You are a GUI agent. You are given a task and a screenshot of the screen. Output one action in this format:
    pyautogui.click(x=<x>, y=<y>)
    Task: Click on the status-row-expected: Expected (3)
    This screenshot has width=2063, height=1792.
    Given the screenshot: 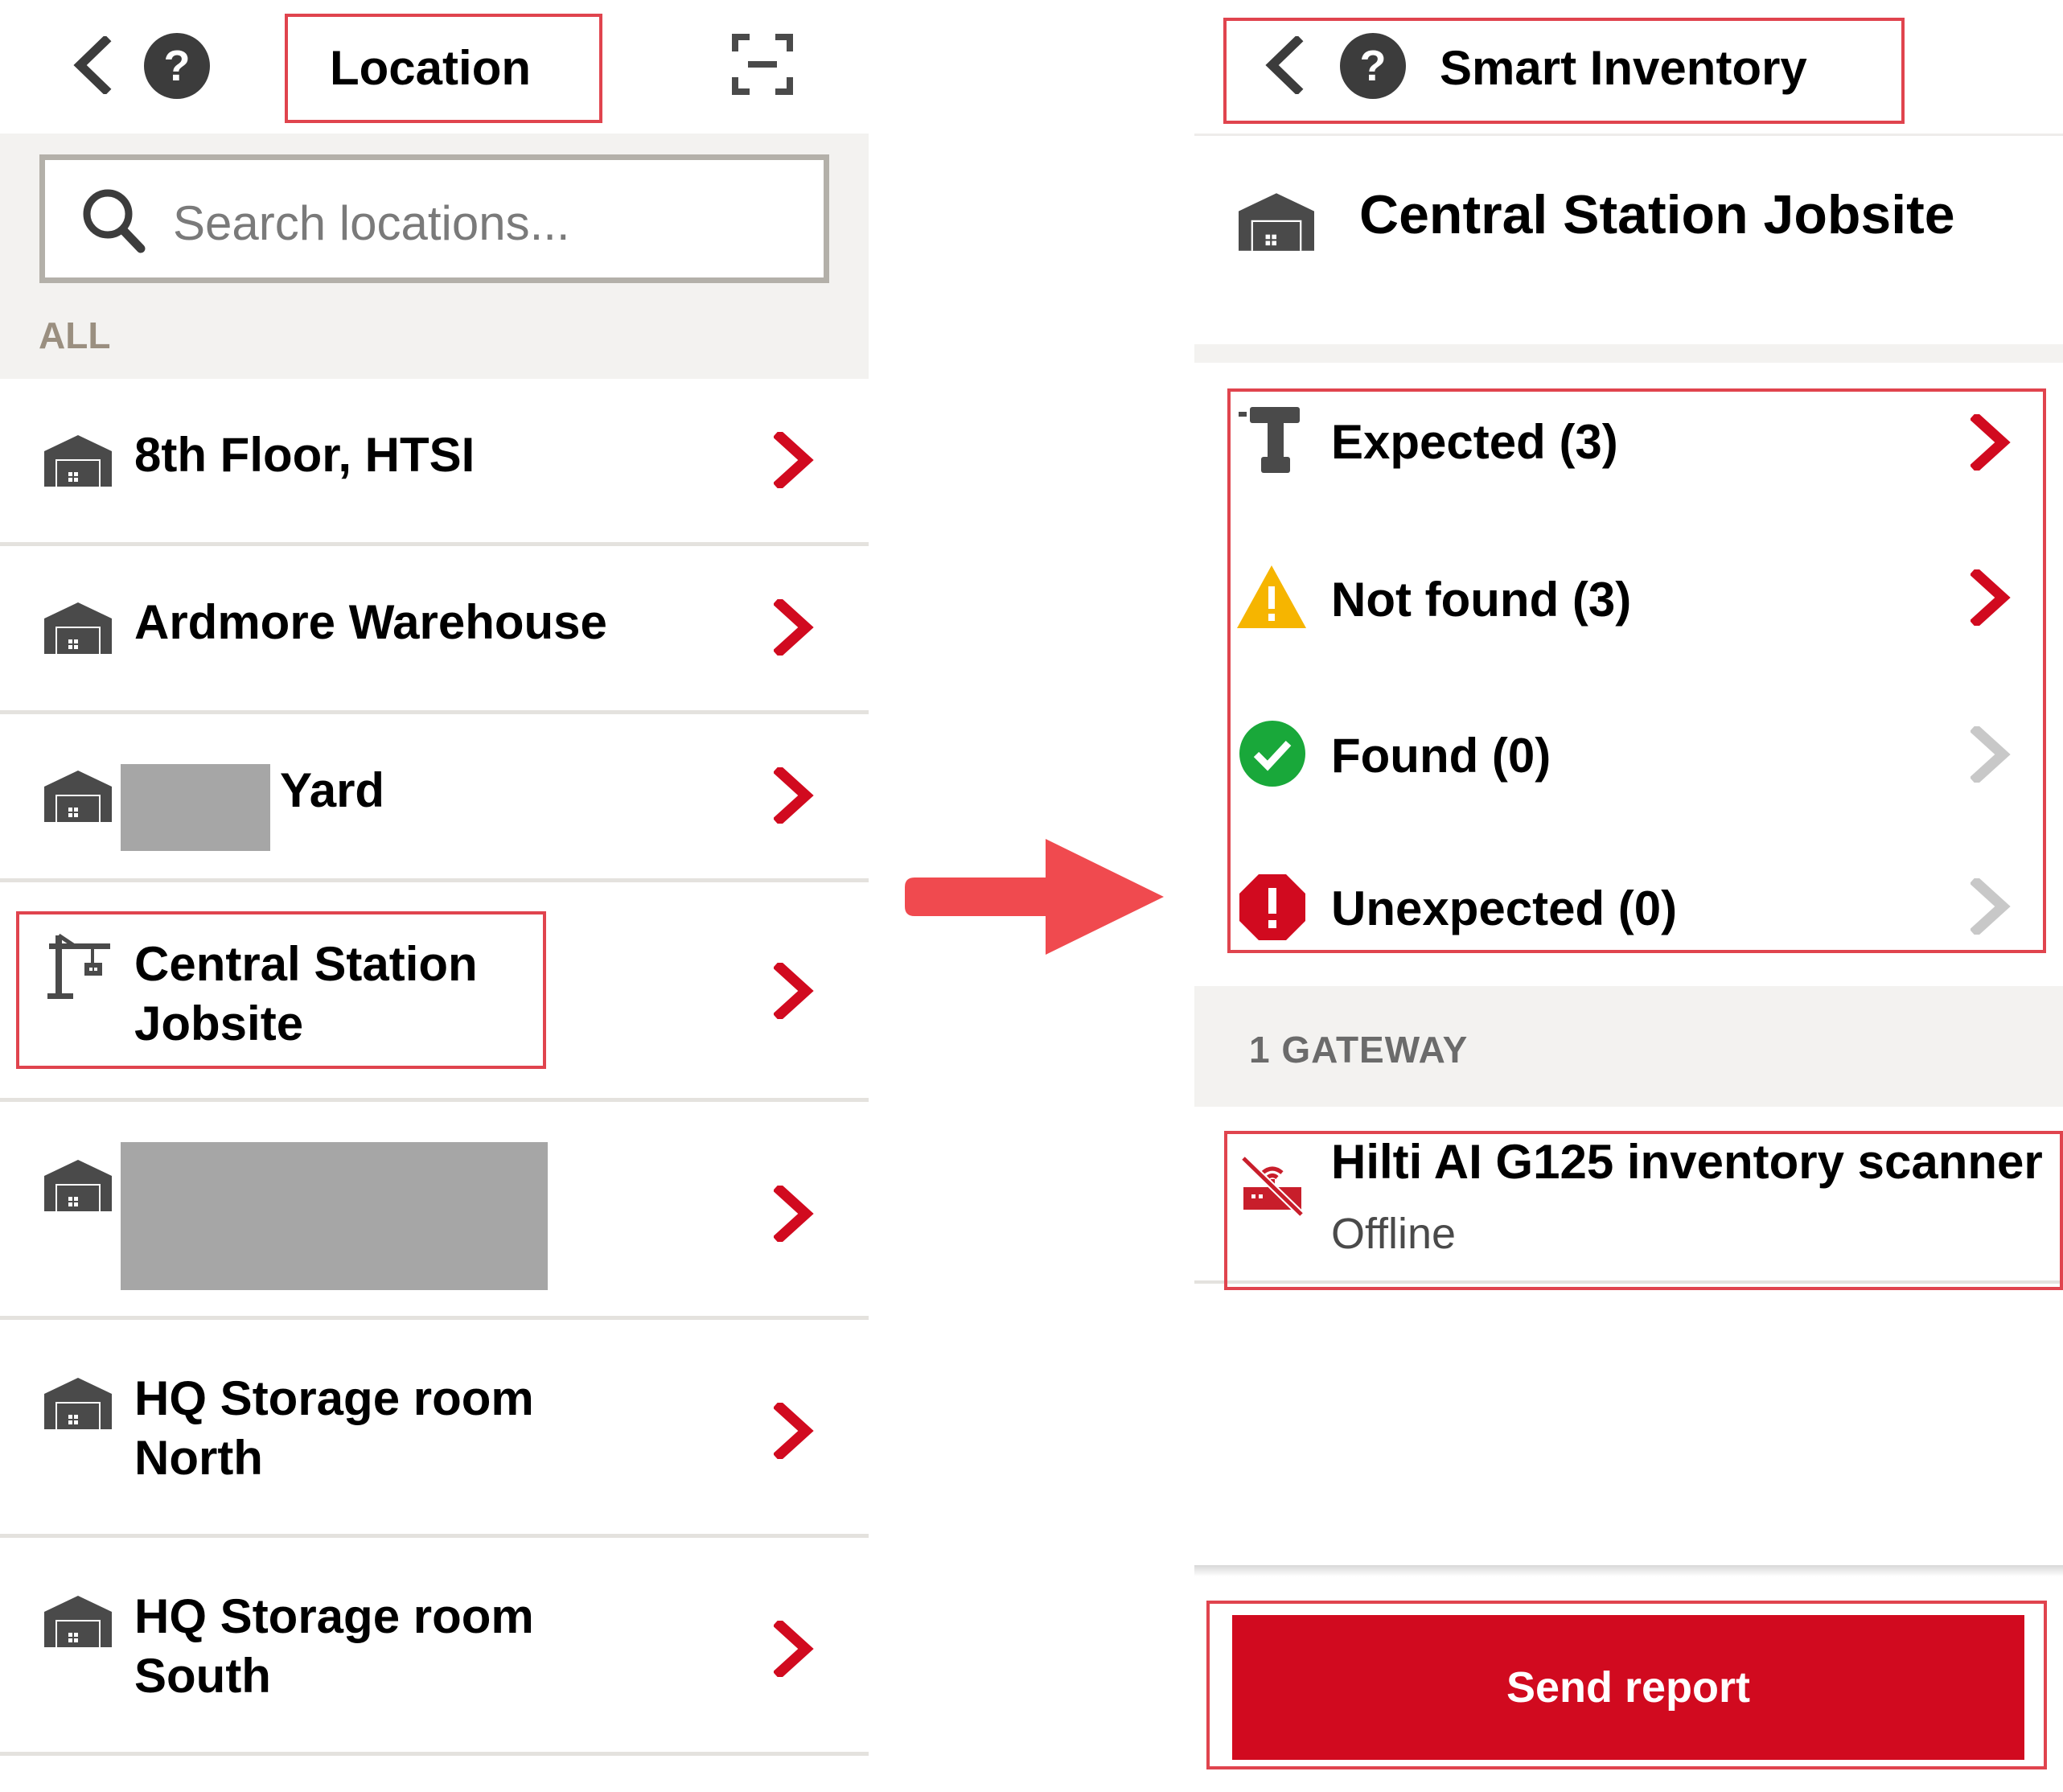 What is the action you would take?
    pyautogui.click(x=1637, y=462)
    